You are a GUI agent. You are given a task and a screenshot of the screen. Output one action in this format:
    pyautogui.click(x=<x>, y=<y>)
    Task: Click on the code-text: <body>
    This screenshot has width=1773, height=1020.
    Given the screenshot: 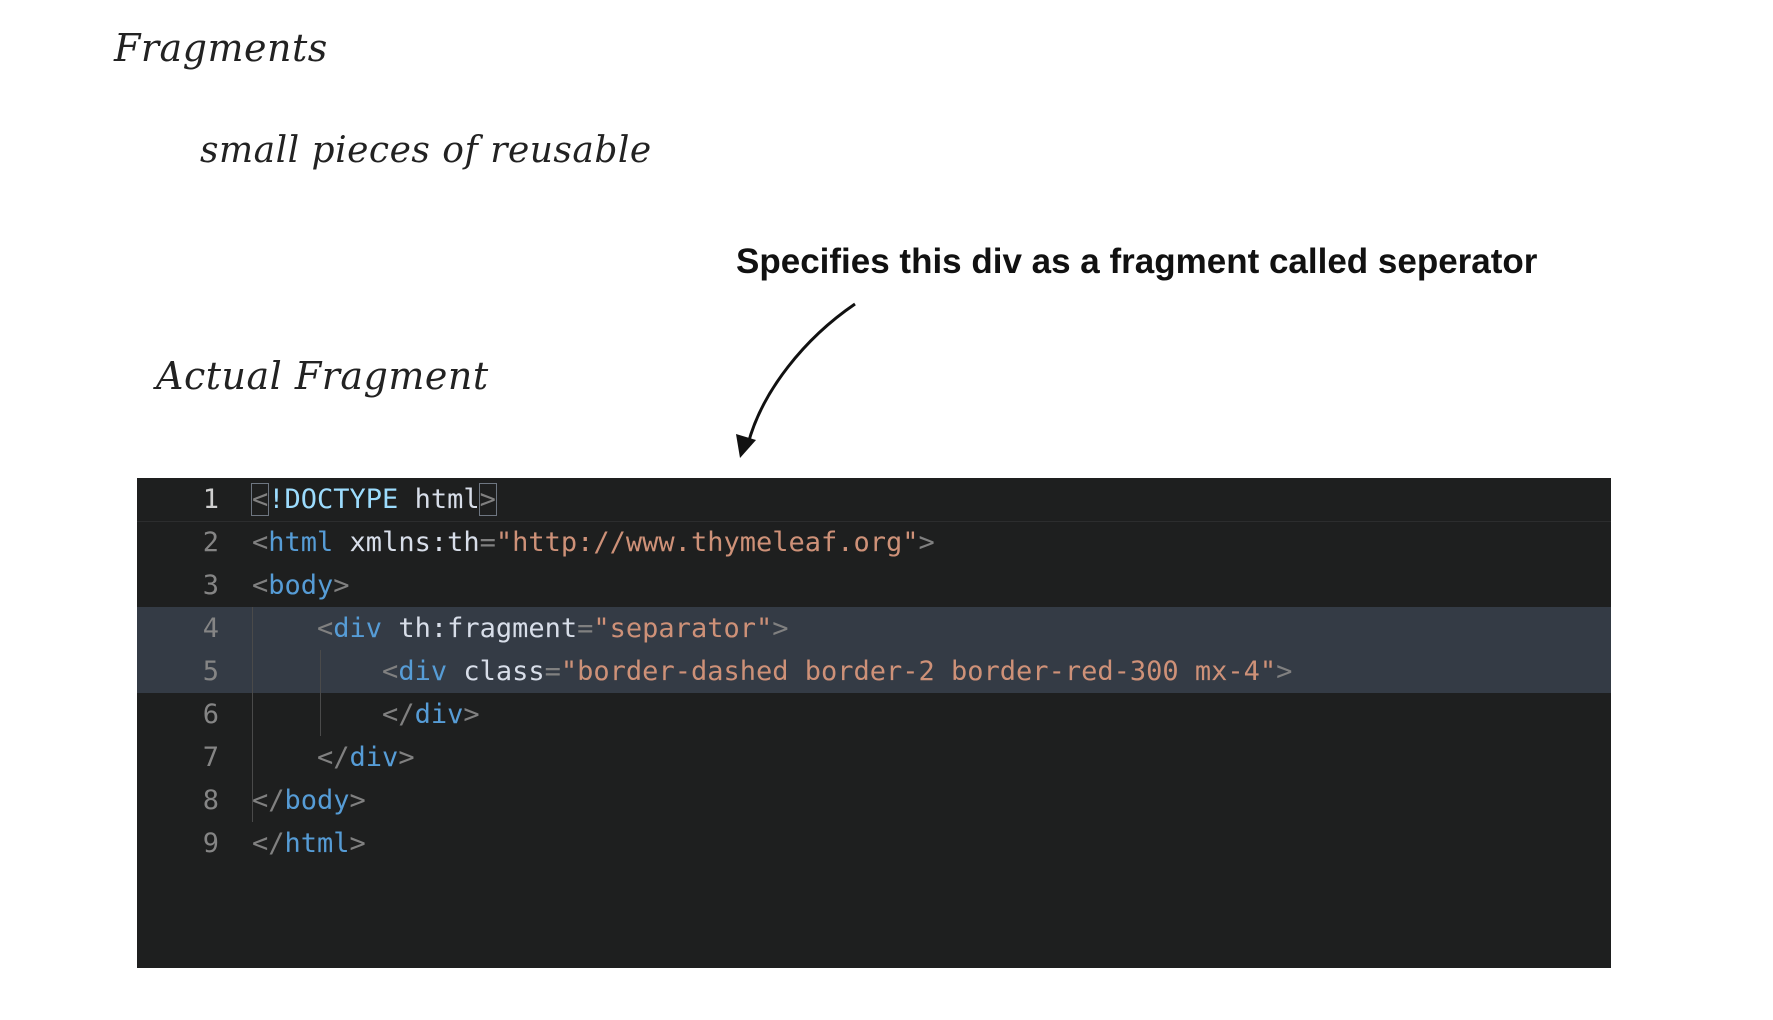 What is the action you would take?
    pyautogui.click(x=301, y=585)
    